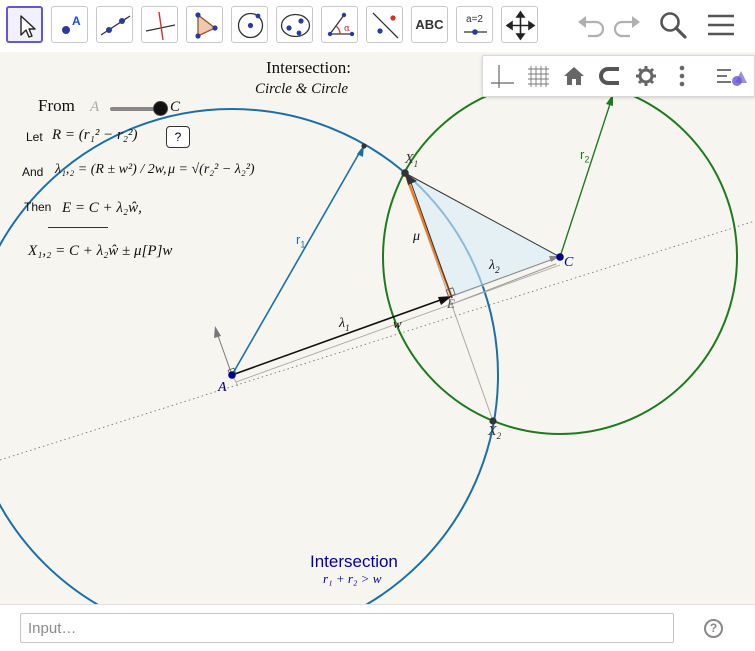 This screenshot has height=651, width=755. I want to click on label-e: E, so click(451, 303).